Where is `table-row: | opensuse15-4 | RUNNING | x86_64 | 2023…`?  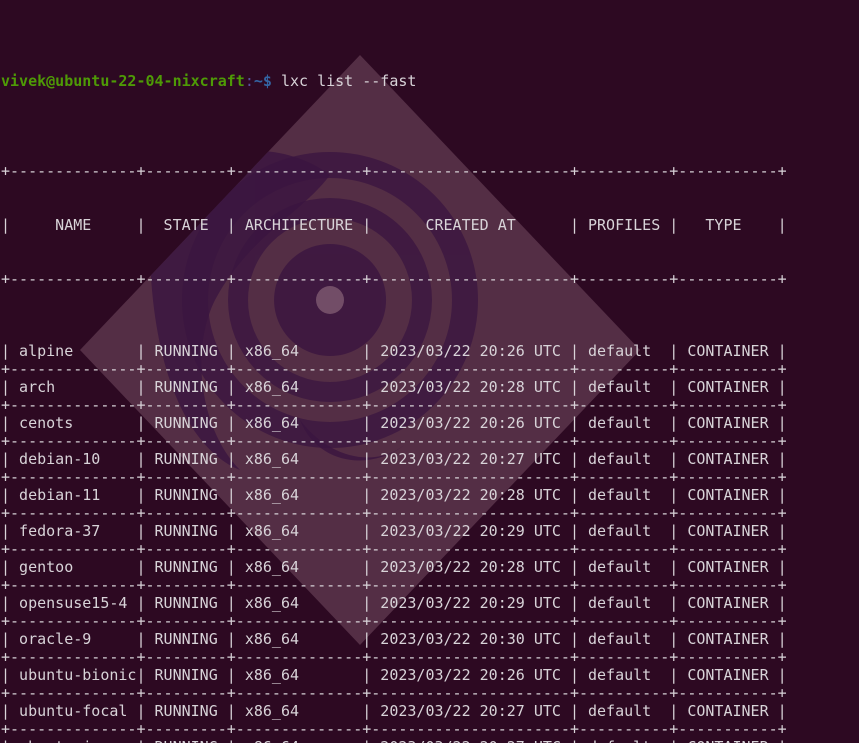 table-row: | opensuse15-4 | RUNNING | x86_64 | 2023… is located at coordinates (394, 603).